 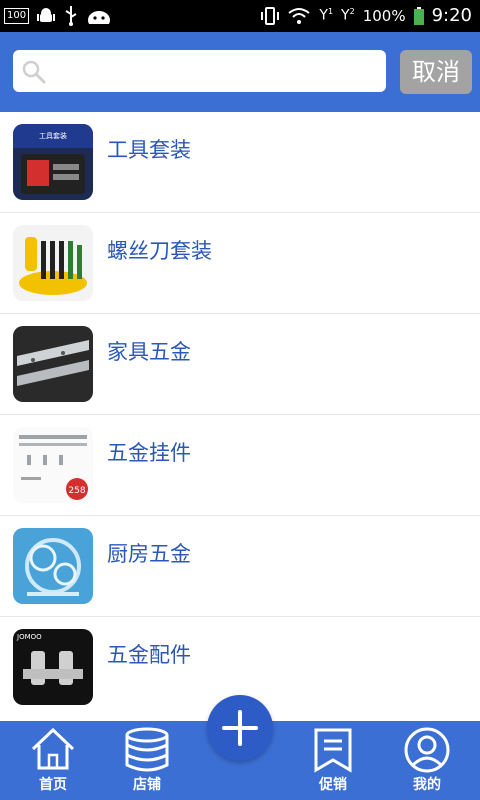 I want to click on add-button, so click(x=240, y=728).